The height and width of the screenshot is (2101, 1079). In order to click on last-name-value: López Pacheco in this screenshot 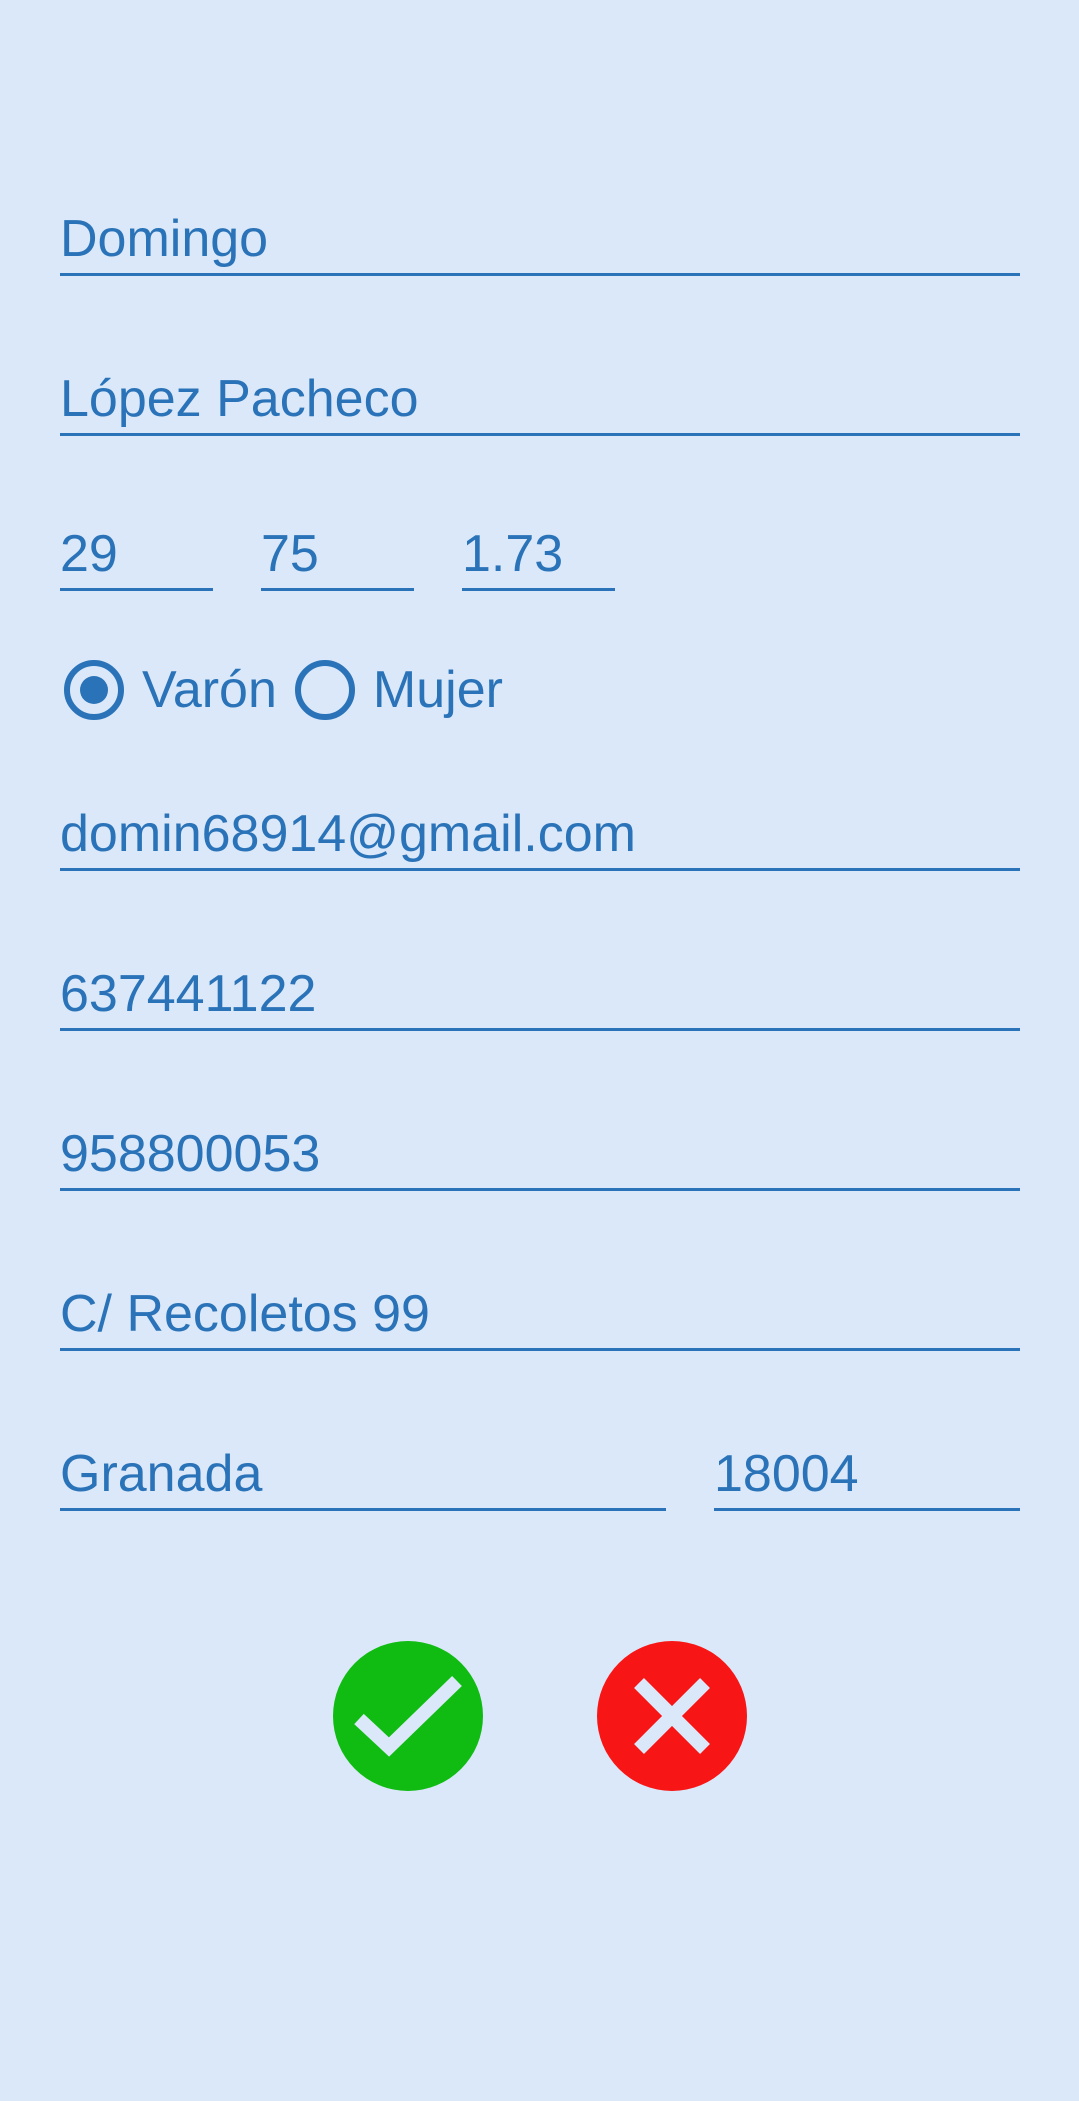, I will do `click(239, 399)`.